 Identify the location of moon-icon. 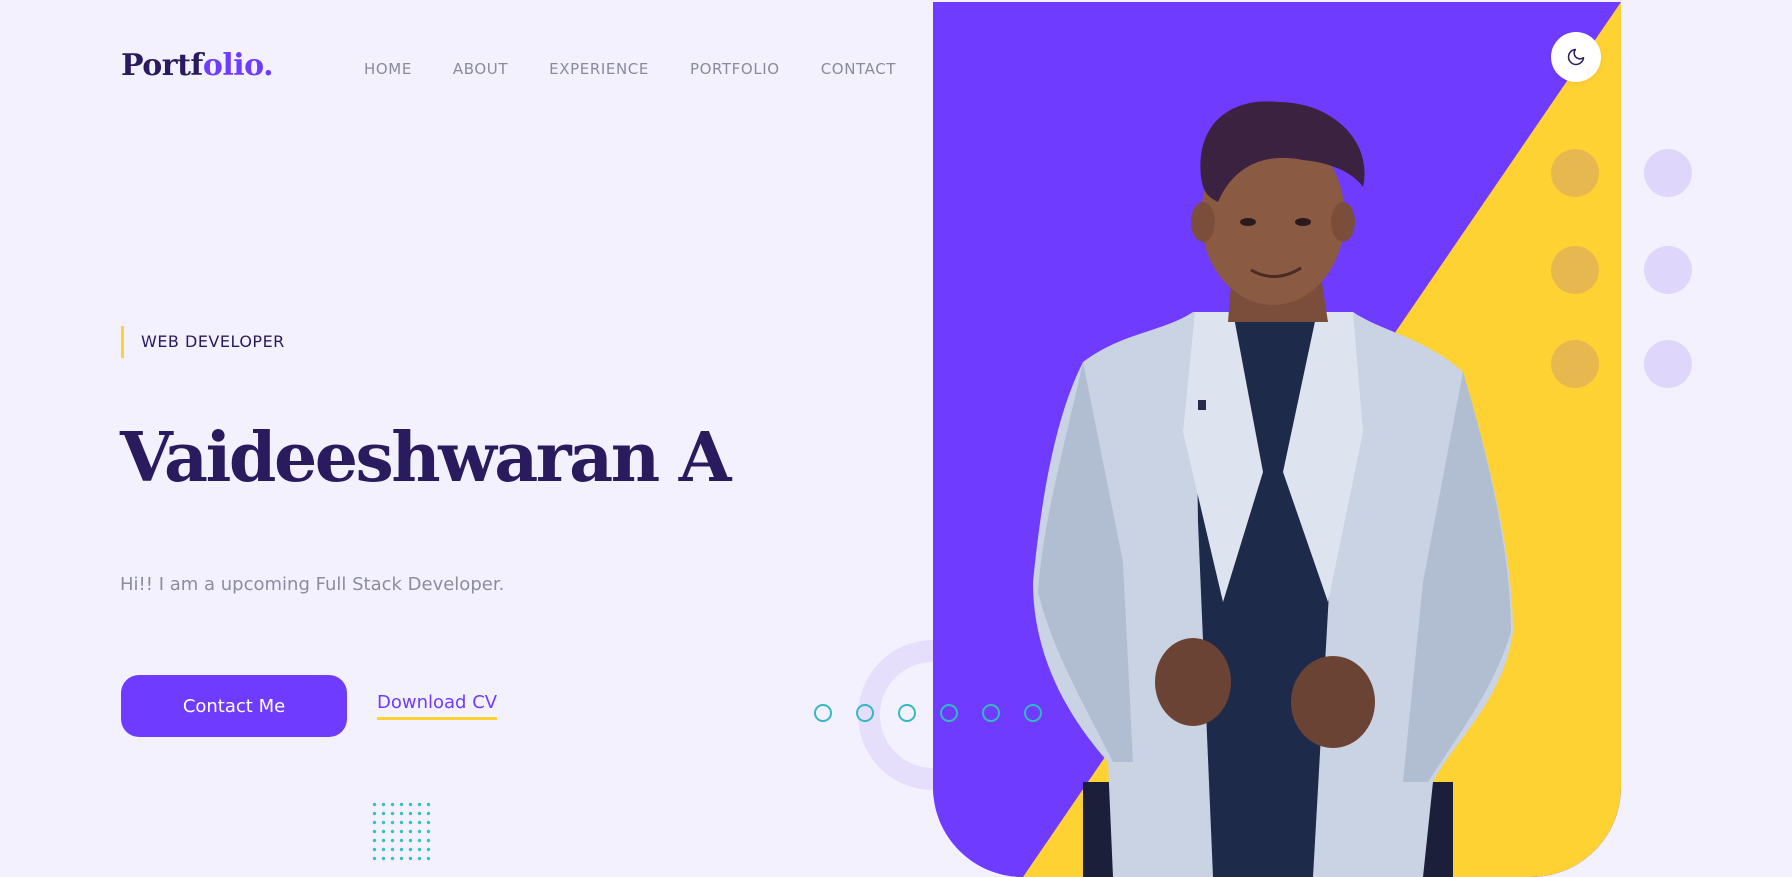
(1576, 57).